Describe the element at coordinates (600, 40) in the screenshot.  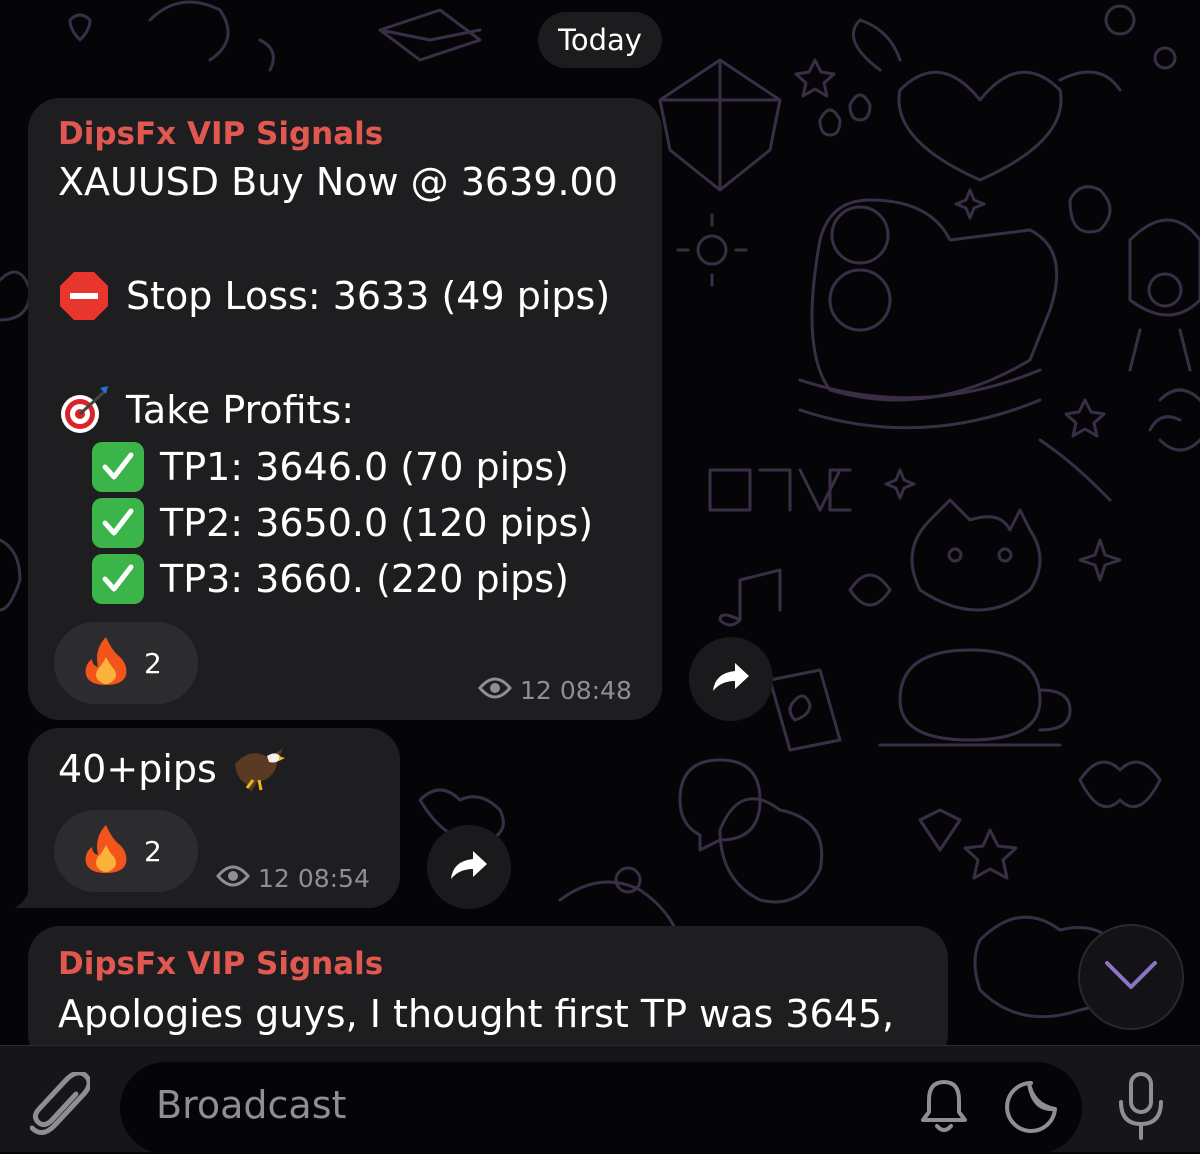
I see `date-separator: Today` at that location.